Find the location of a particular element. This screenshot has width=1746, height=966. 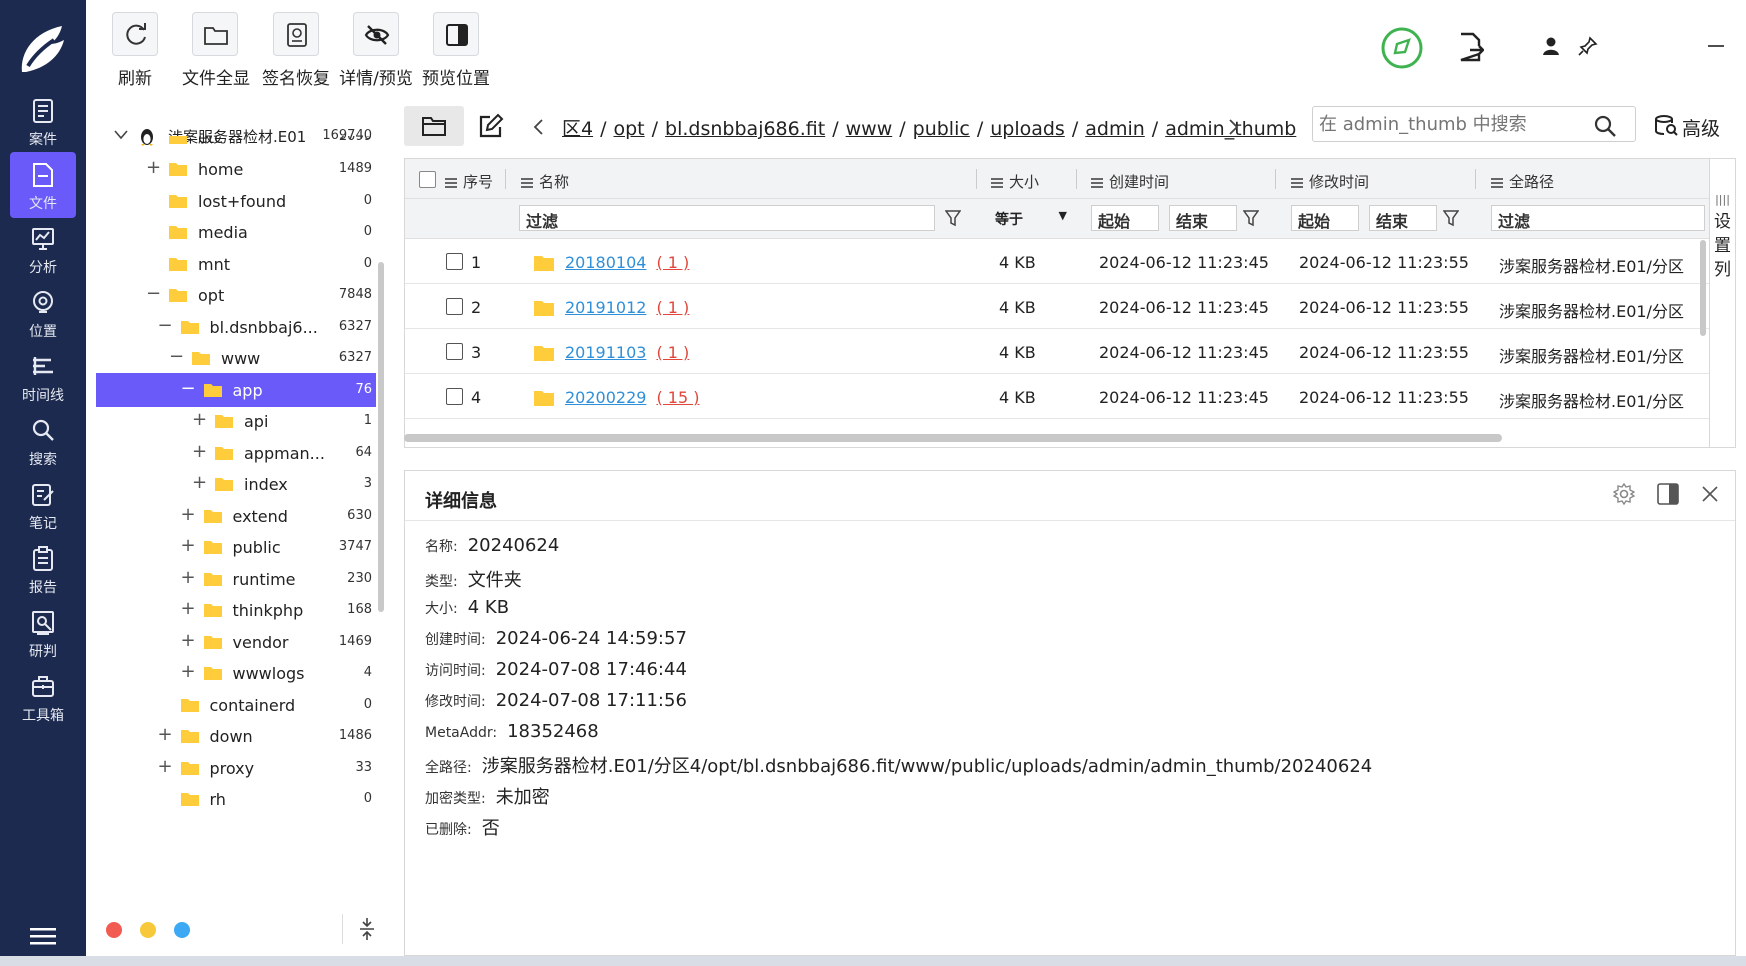

select-all-checkbox is located at coordinates (427, 179).